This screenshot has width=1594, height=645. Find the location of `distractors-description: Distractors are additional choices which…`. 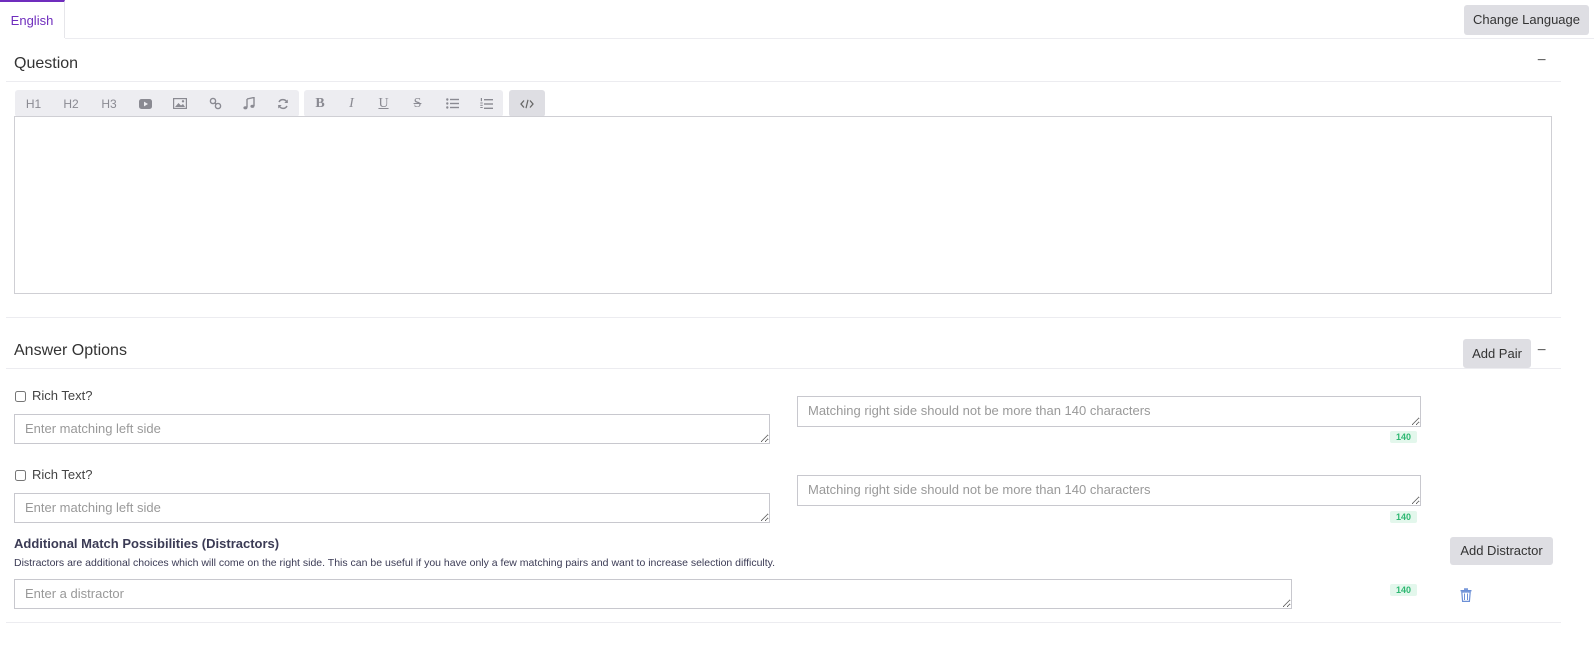

distractors-description: Distractors are additional choices which… is located at coordinates (395, 563).